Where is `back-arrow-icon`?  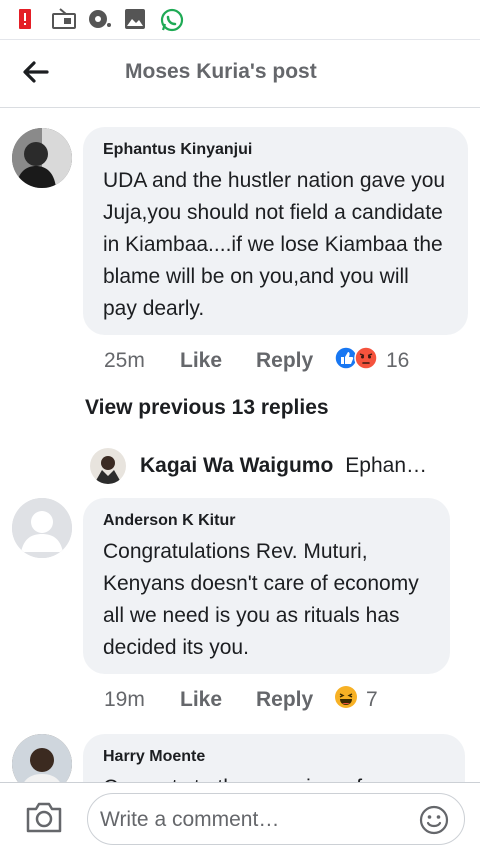
back-arrow-icon is located at coordinates (36, 74).